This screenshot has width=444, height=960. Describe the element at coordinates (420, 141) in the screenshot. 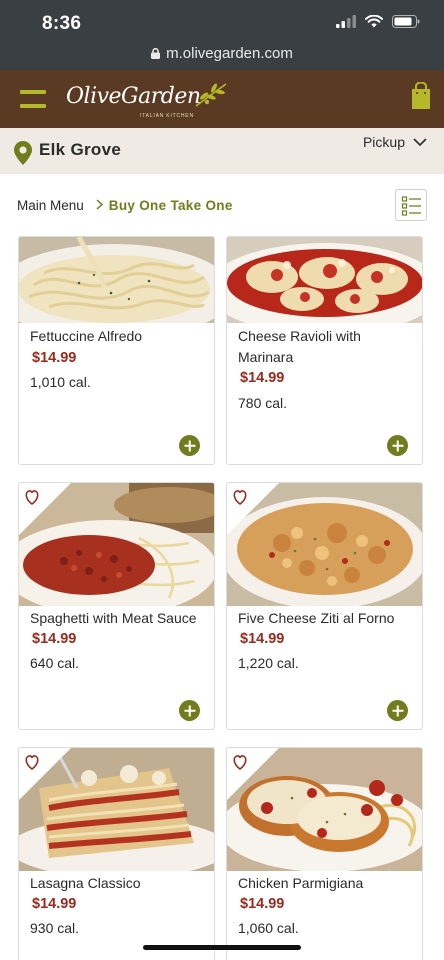

I see `chevron-down-icon` at that location.